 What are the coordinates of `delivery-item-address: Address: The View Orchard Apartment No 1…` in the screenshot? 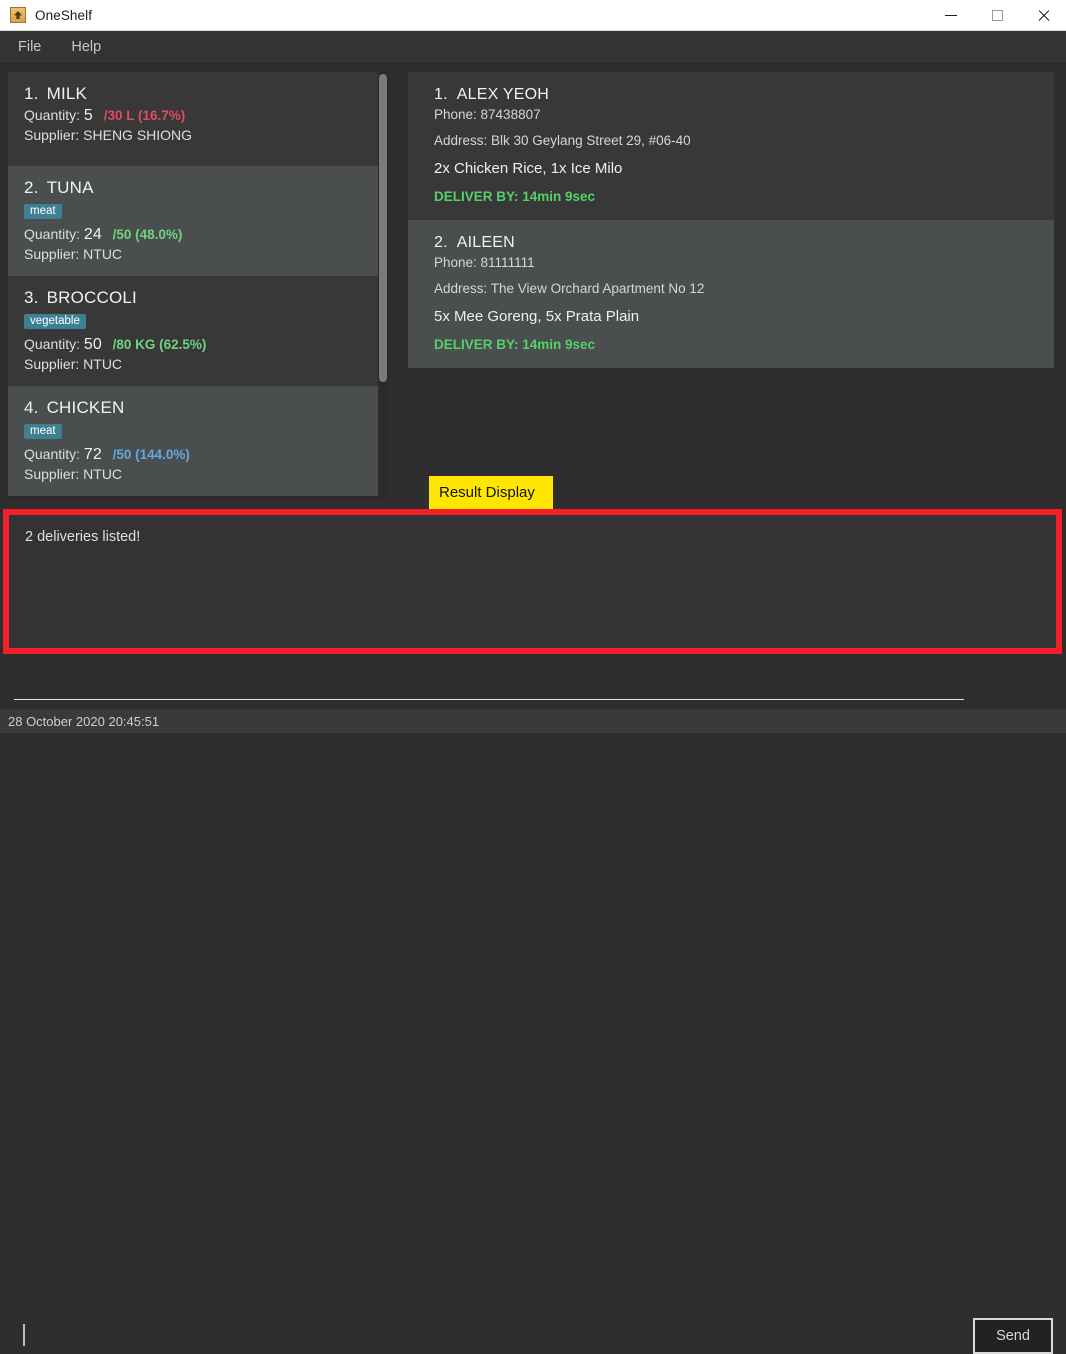 It's located at (569, 288).